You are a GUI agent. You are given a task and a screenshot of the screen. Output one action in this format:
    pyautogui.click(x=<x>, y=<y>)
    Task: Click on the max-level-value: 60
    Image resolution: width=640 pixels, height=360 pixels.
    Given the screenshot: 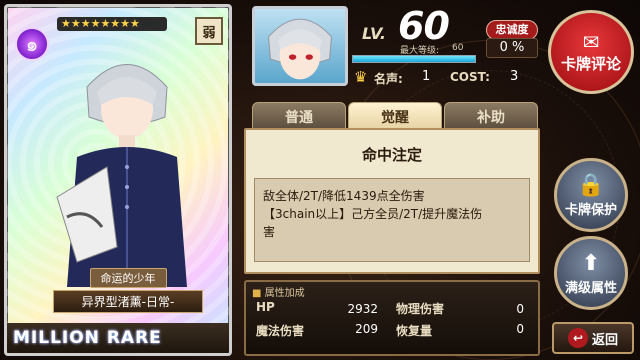 What is the action you would take?
    pyautogui.click(x=458, y=48)
    